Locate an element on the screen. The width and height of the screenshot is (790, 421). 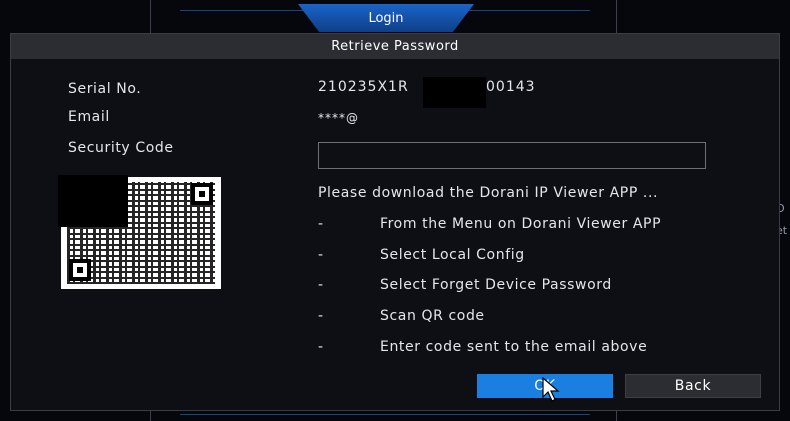
dialog-title: Retrieve Password is located at coordinates (395, 46).